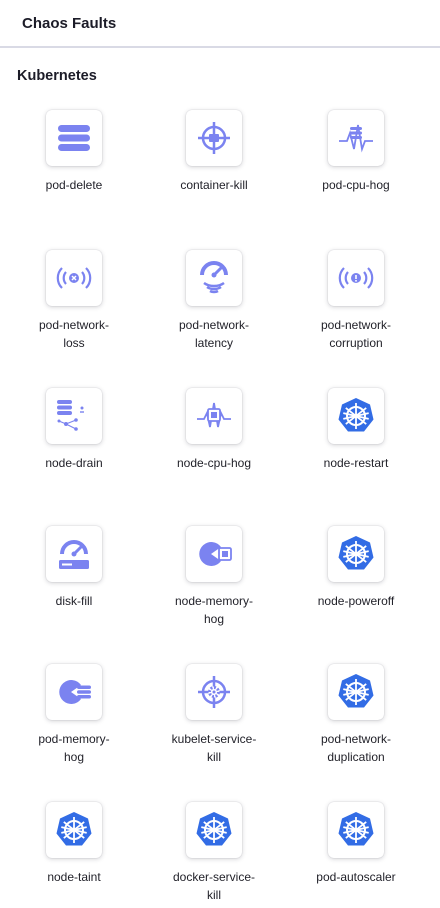 This screenshot has height=908, width=440. What do you see at coordinates (214, 334) in the screenshot?
I see `fault-label: pod-network- latency` at bounding box center [214, 334].